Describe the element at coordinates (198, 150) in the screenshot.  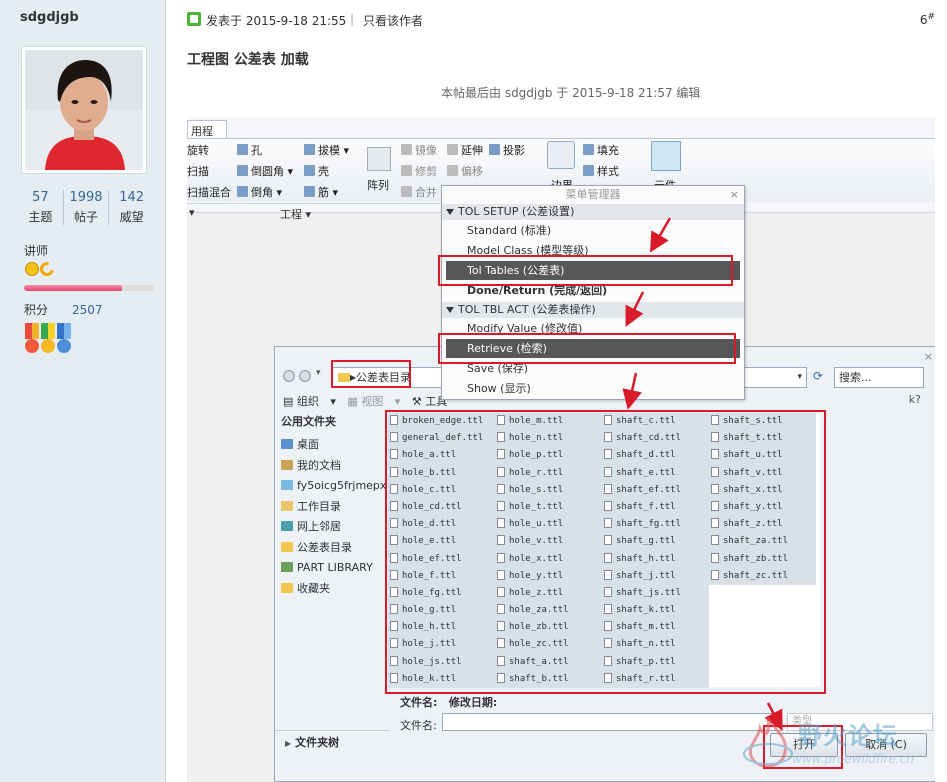
I see `ribbon-revolve: 旋转` at that location.